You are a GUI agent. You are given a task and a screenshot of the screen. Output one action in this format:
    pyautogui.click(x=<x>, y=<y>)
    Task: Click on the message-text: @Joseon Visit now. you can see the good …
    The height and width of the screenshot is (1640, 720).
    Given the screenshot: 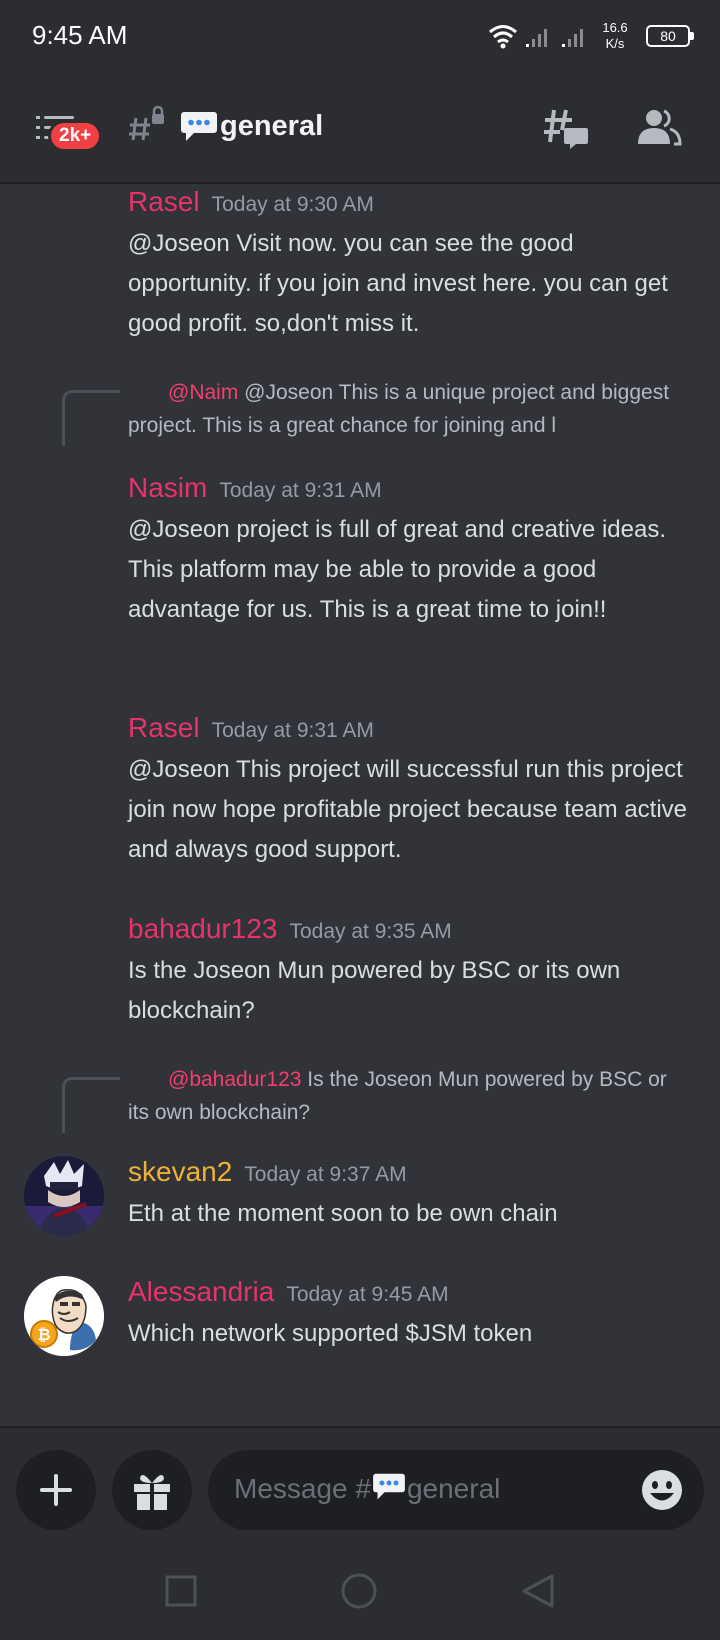 What is the action you would take?
    pyautogui.click(x=398, y=283)
    